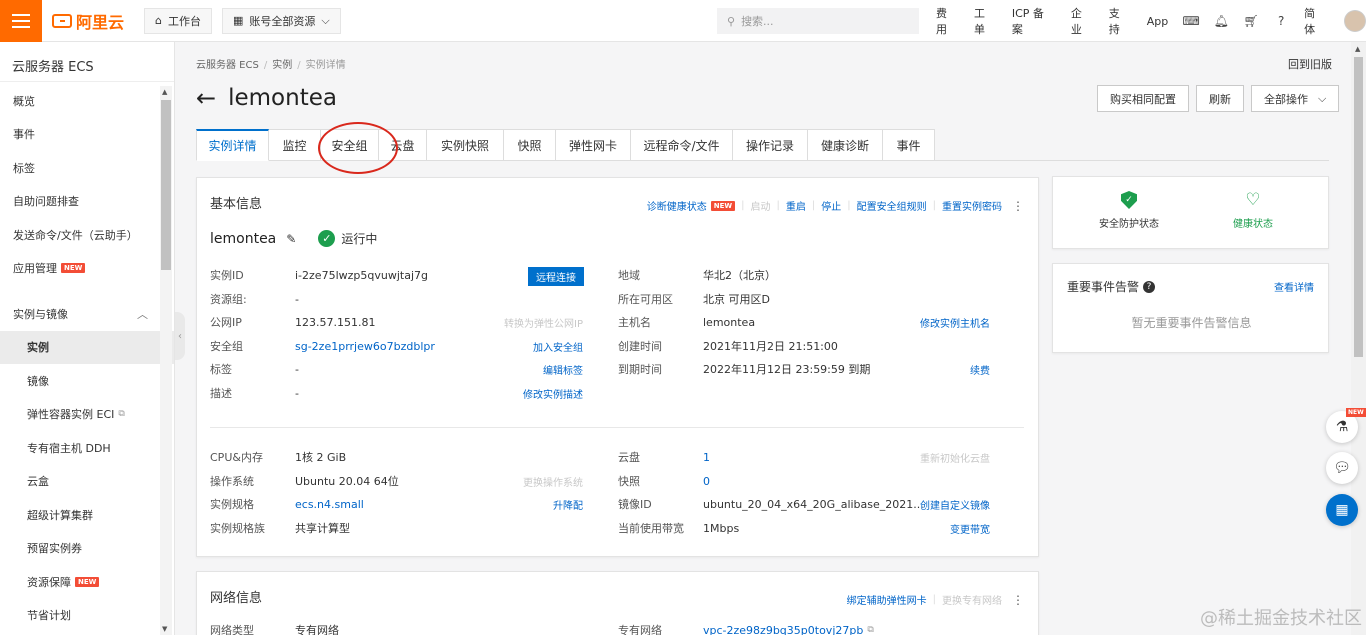 The image size is (1366, 635). I want to click on top-link-fees: 费用, so click(947, 21).